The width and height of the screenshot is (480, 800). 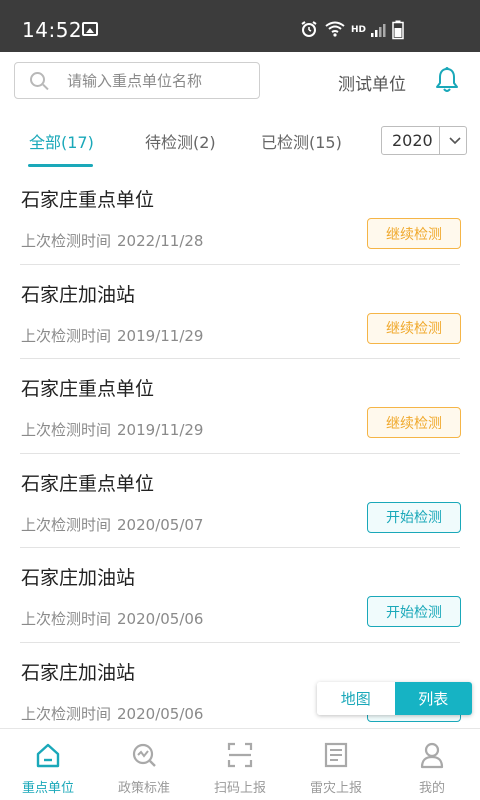 I want to click on report-icon, so click(x=336, y=755).